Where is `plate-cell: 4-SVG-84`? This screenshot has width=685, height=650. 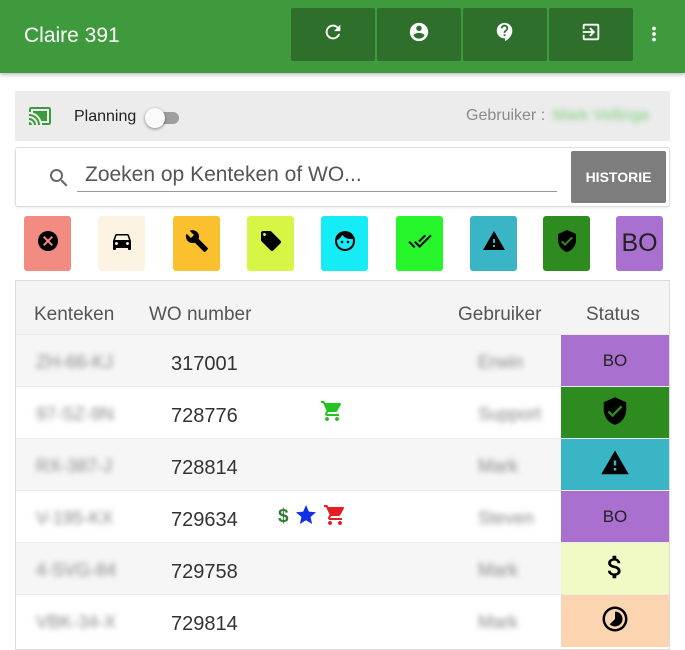
plate-cell: 4-SVG-84 is located at coordinates (76, 570).